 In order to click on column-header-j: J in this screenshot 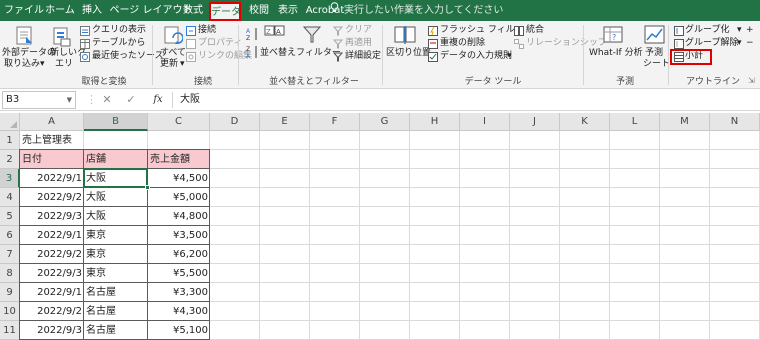, I will do `click(535, 122)`.